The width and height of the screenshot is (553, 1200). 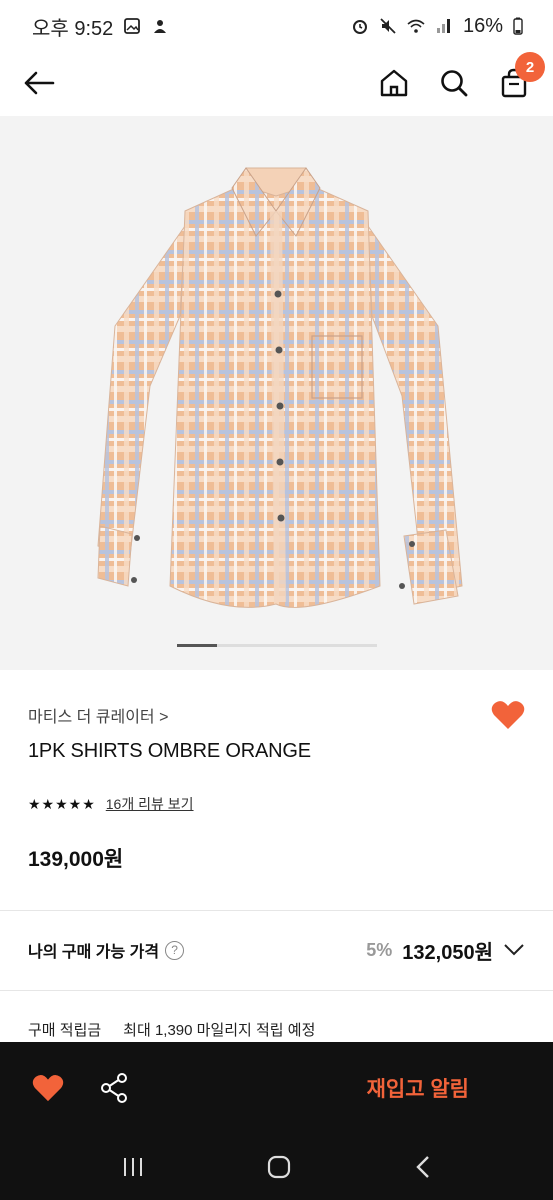 What do you see at coordinates (114, 1088) in the screenshot?
I see `share-icon` at bounding box center [114, 1088].